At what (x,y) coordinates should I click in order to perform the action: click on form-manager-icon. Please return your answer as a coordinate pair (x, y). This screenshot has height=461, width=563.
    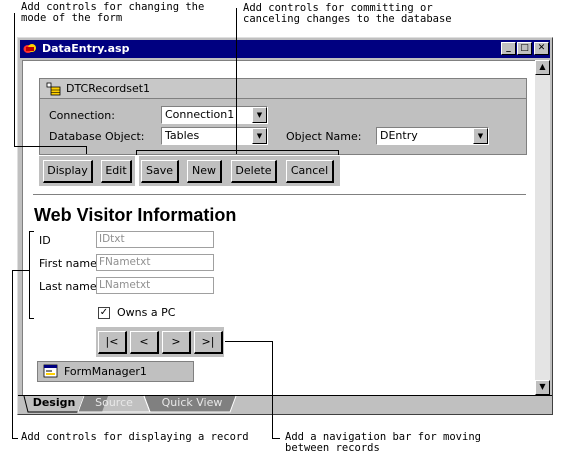
    Looking at the image, I should click on (50, 371).